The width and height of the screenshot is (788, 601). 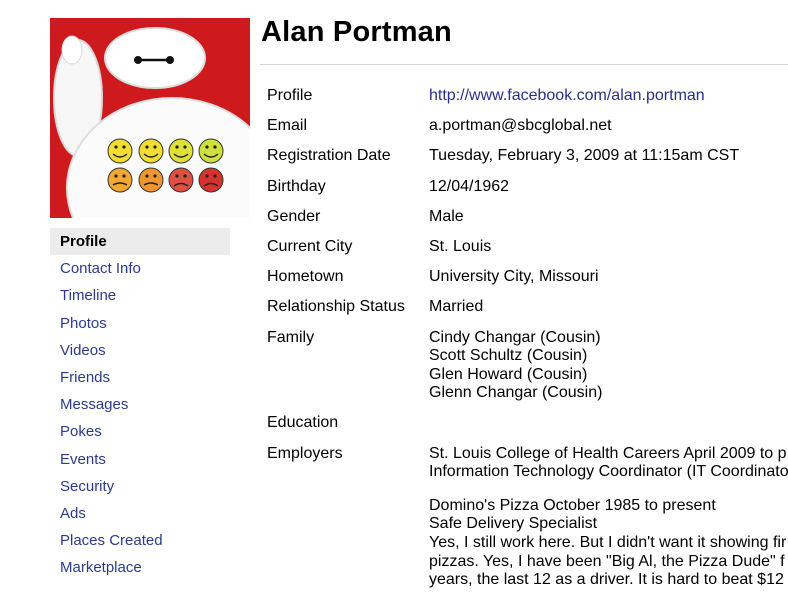 What do you see at coordinates (527, 247) in the screenshot?
I see `detail-row-current-city: Current City St. Louis` at bounding box center [527, 247].